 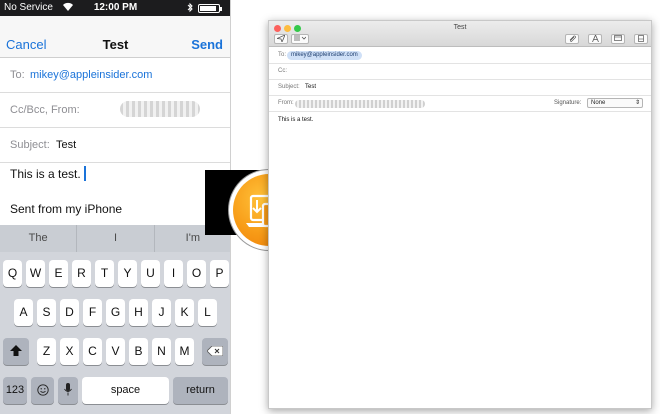 What do you see at coordinates (115, 110) in the screenshot?
I see `cc-bcc-from-field: Cc/Bcc, From:` at bounding box center [115, 110].